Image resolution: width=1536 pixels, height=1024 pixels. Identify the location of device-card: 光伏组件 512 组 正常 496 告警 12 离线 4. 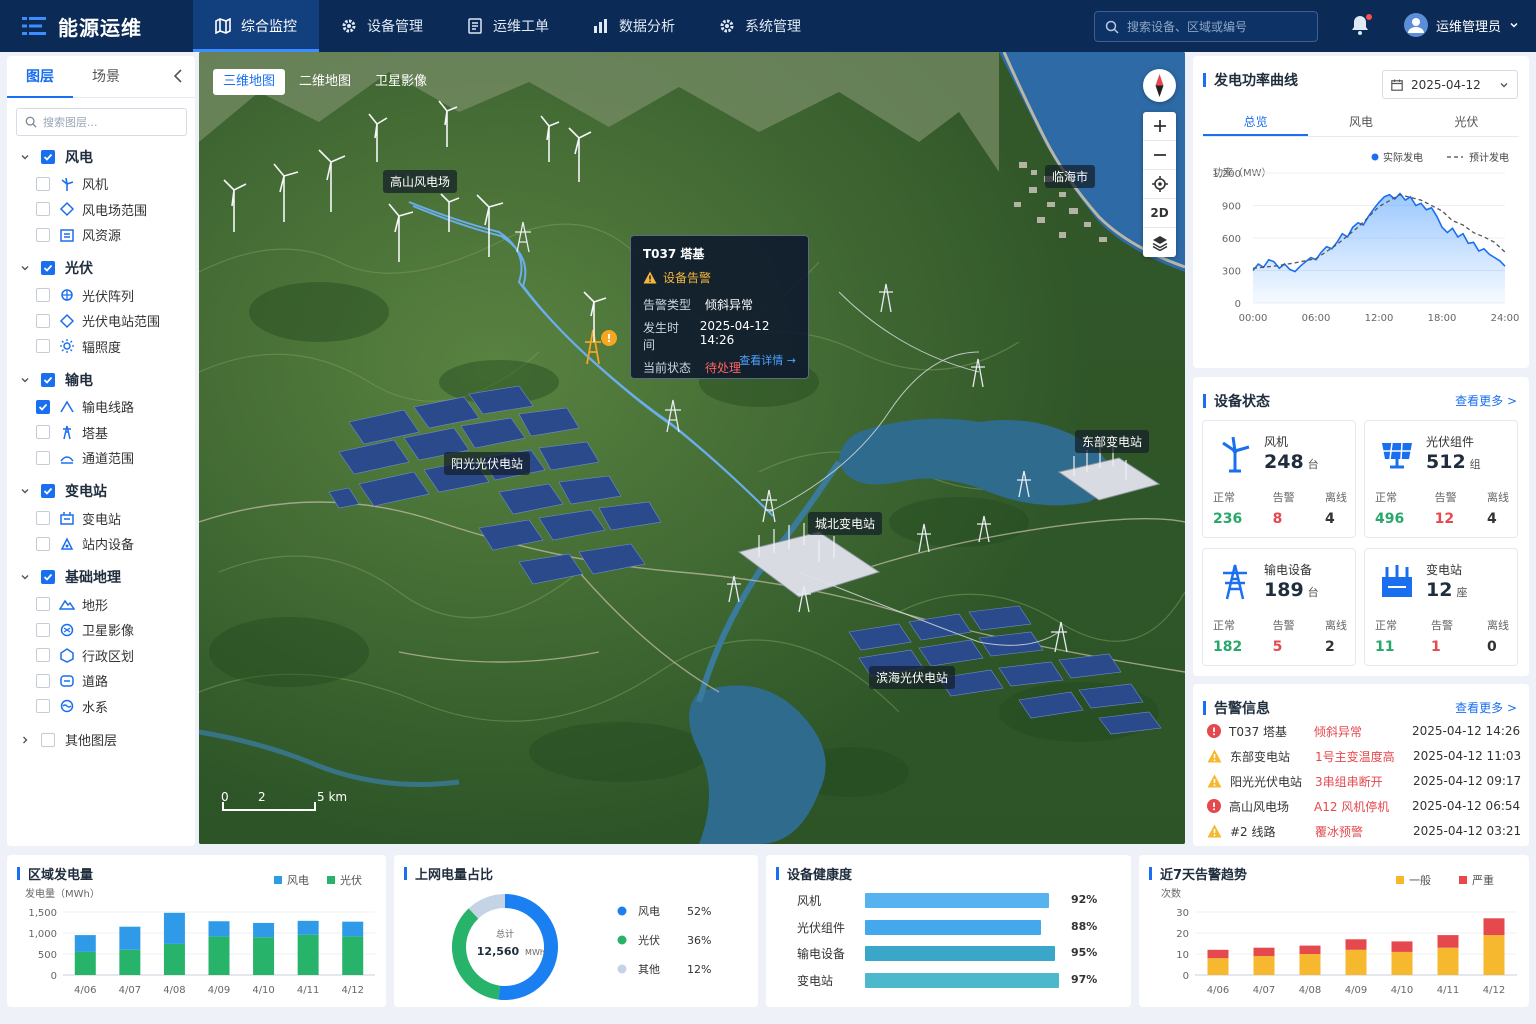
(1441, 479).